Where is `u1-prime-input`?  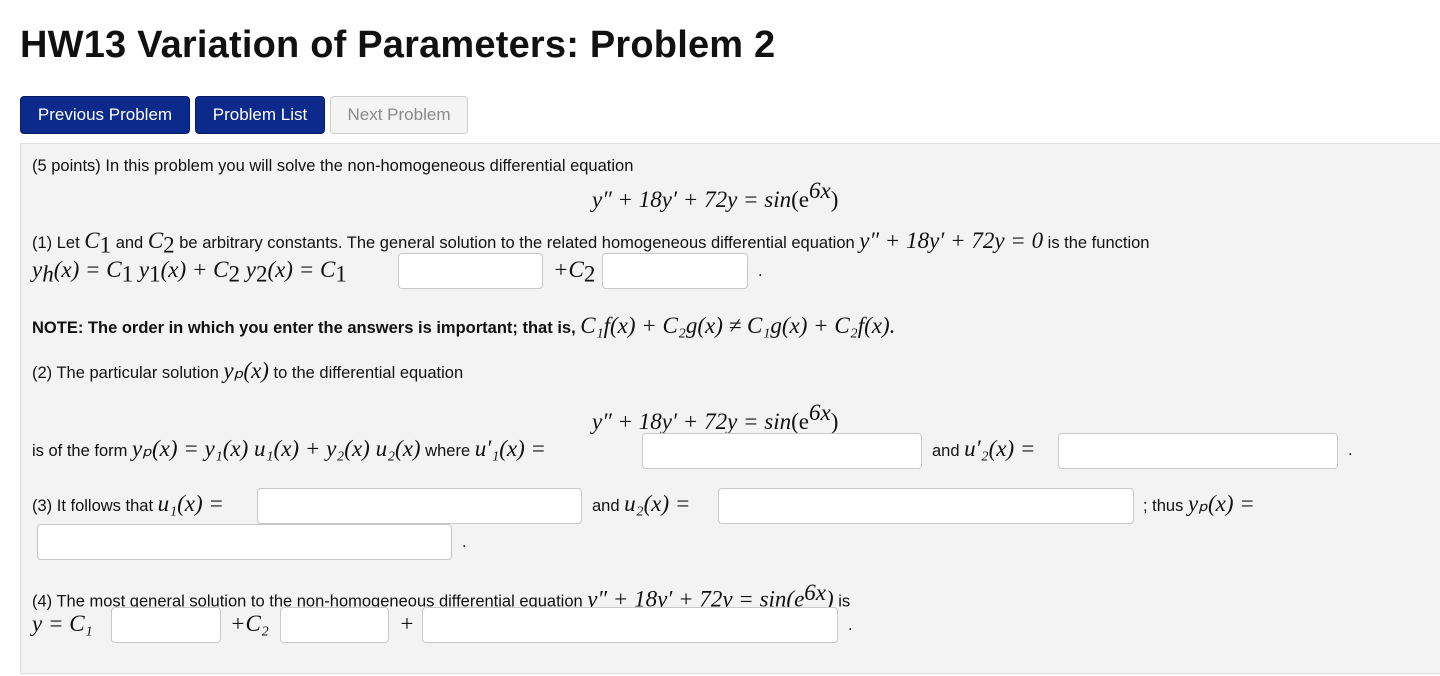
u1-prime-input is located at coordinates (782, 451).